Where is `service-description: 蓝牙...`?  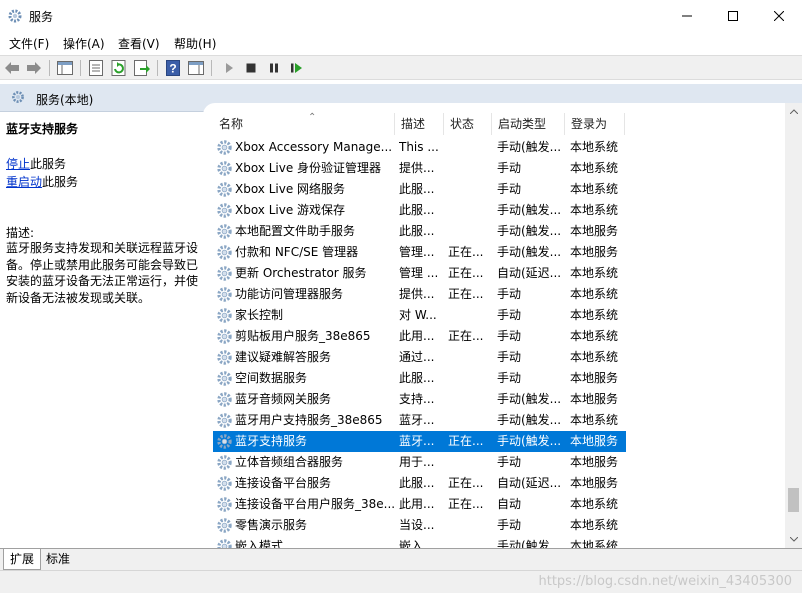 service-description: 蓝牙... is located at coordinates (417, 441).